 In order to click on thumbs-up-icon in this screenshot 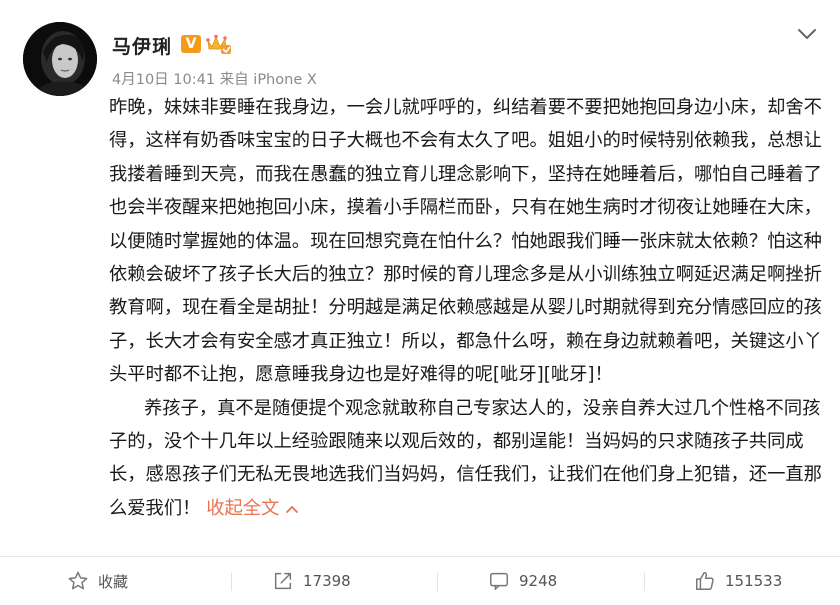, I will do `click(705, 580)`.